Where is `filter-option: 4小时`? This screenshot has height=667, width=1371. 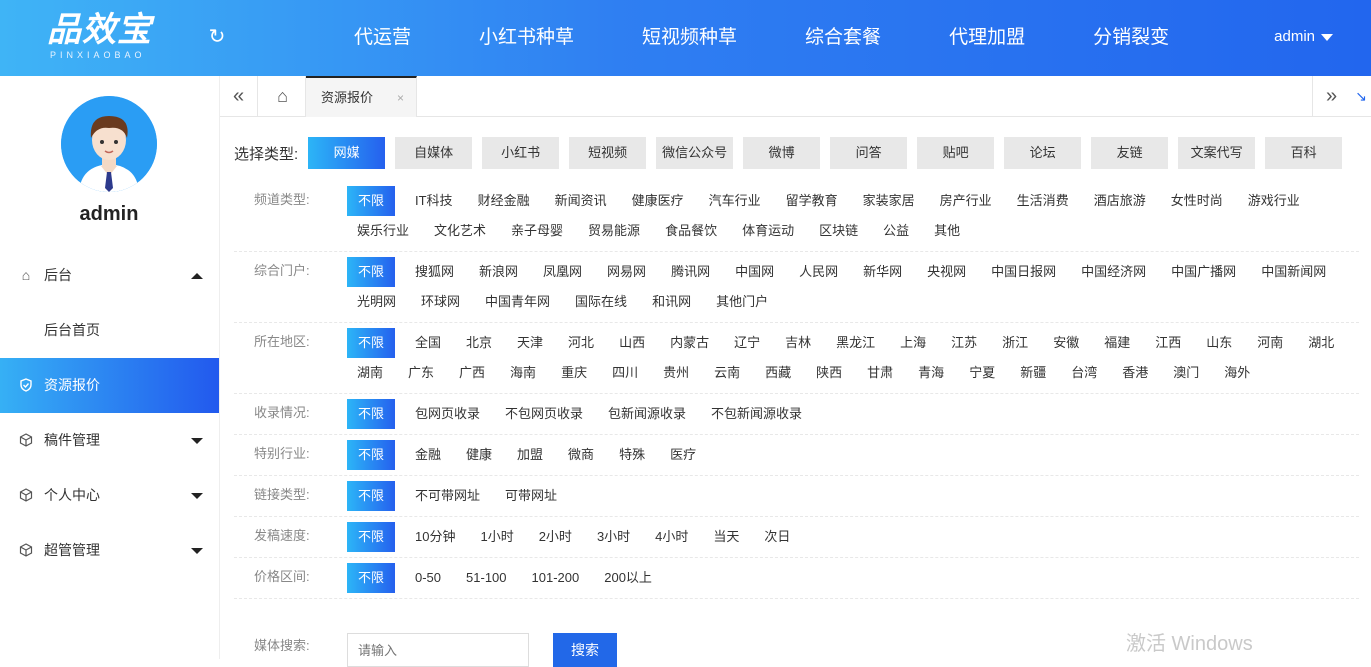
filter-option: 4小时 is located at coordinates (671, 537).